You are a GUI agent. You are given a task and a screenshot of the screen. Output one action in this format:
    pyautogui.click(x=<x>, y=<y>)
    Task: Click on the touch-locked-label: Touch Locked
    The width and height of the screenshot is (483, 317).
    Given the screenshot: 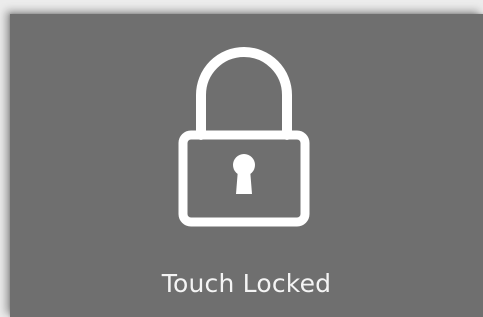 What is the action you would take?
    pyautogui.click(x=246, y=283)
    